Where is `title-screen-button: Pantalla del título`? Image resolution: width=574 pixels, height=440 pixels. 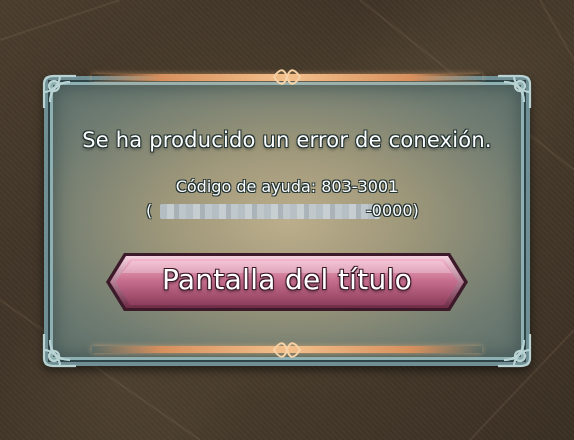
title-screen-button: Pantalla del título is located at coordinates (287, 282).